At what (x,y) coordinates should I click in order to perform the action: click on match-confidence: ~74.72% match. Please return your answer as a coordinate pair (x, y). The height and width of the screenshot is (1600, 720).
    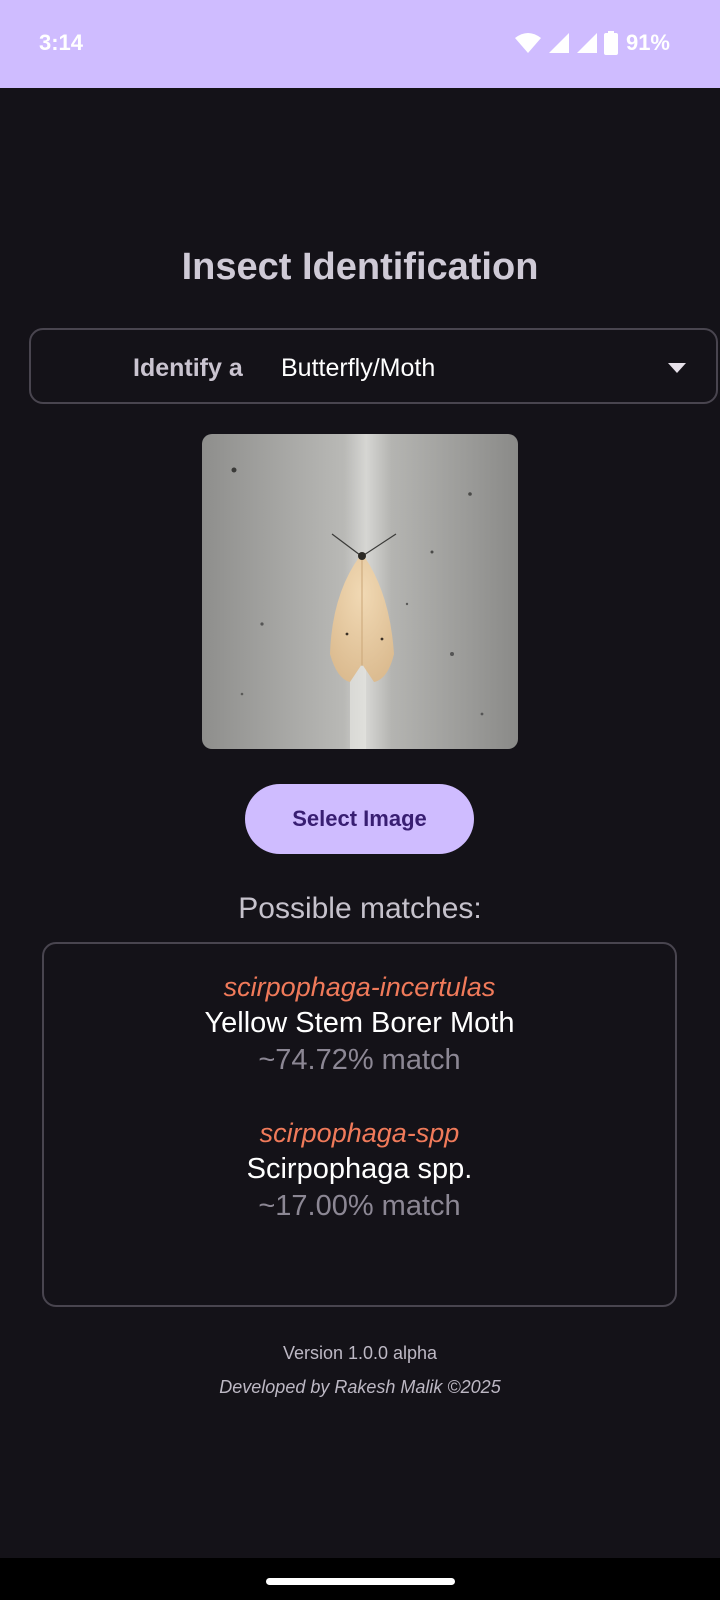
    Looking at the image, I should click on (359, 1060).